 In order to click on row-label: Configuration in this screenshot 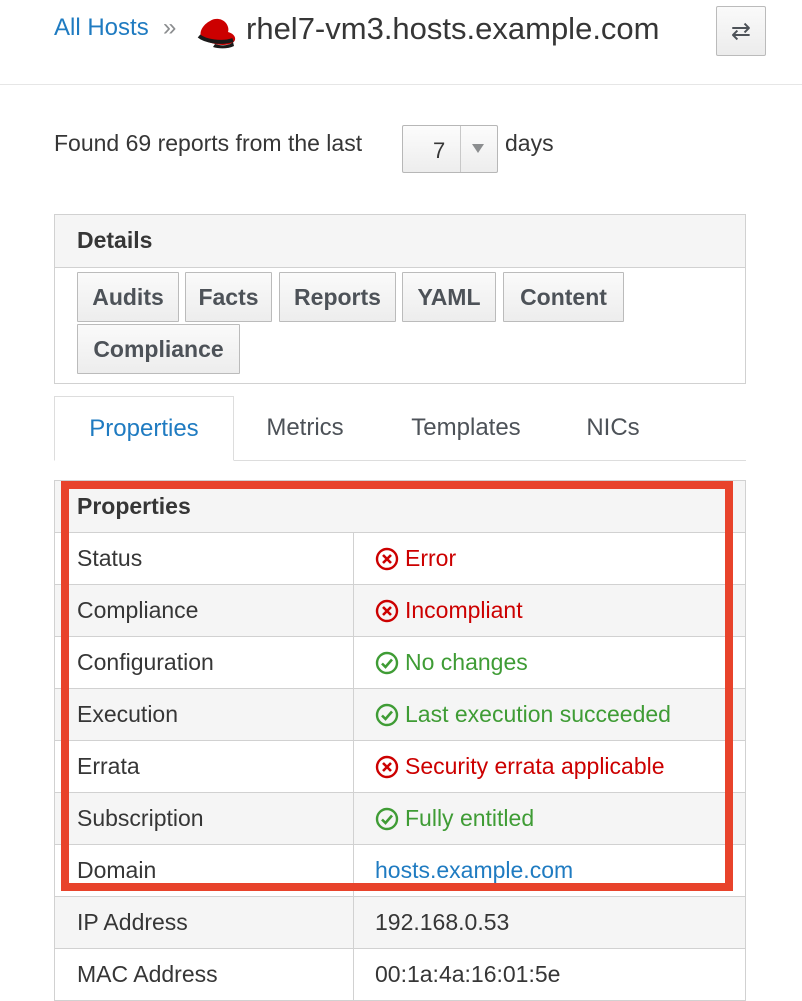, I will do `click(145, 662)`.